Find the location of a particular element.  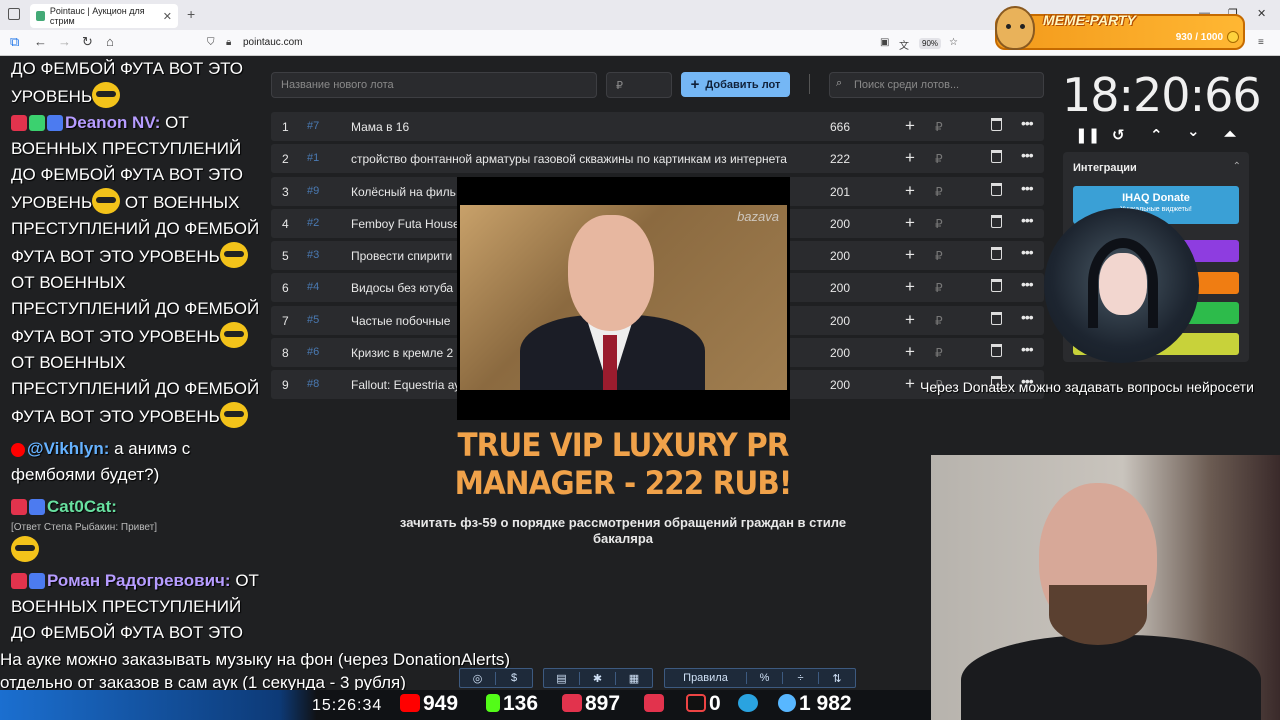

translate-icon: 文 is located at coordinates (904, 44).